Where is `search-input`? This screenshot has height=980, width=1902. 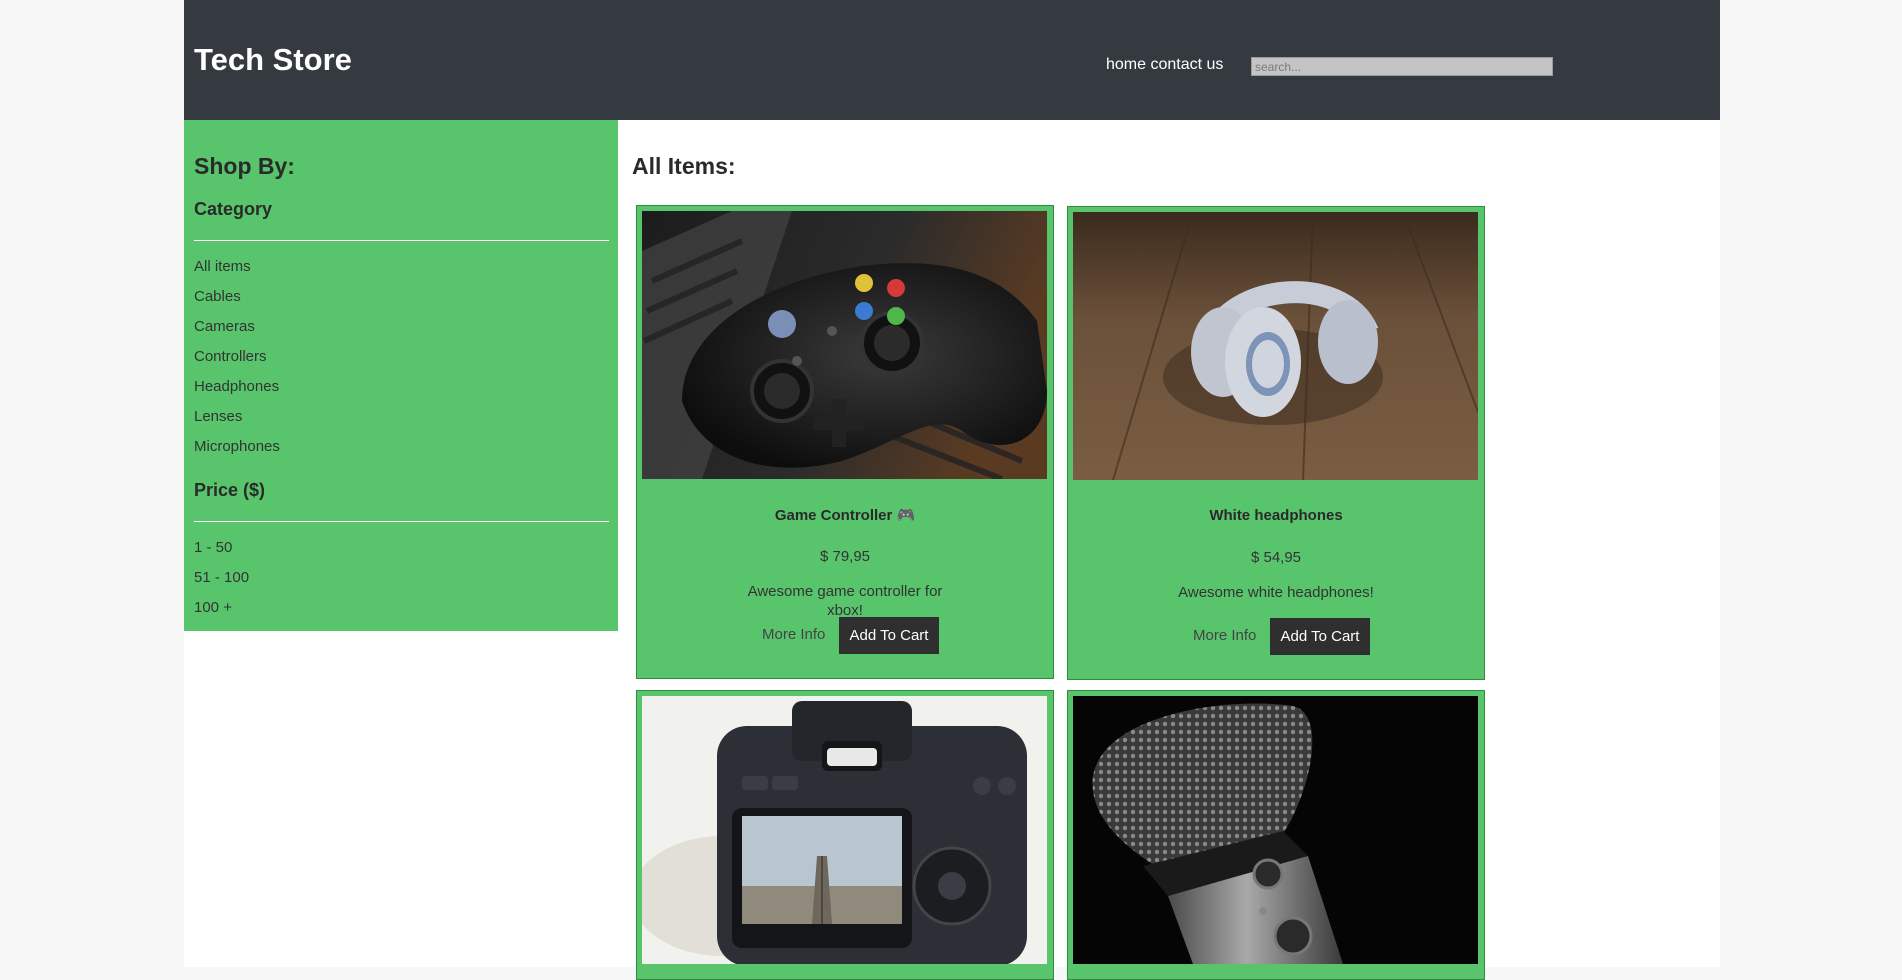
search-input is located at coordinates (1402, 66).